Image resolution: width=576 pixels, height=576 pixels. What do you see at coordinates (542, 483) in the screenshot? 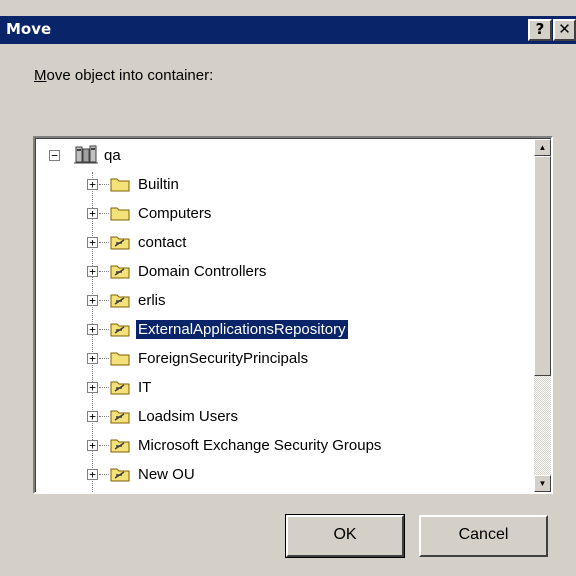
I see `scroll-down-button: ▼` at bounding box center [542, 483].